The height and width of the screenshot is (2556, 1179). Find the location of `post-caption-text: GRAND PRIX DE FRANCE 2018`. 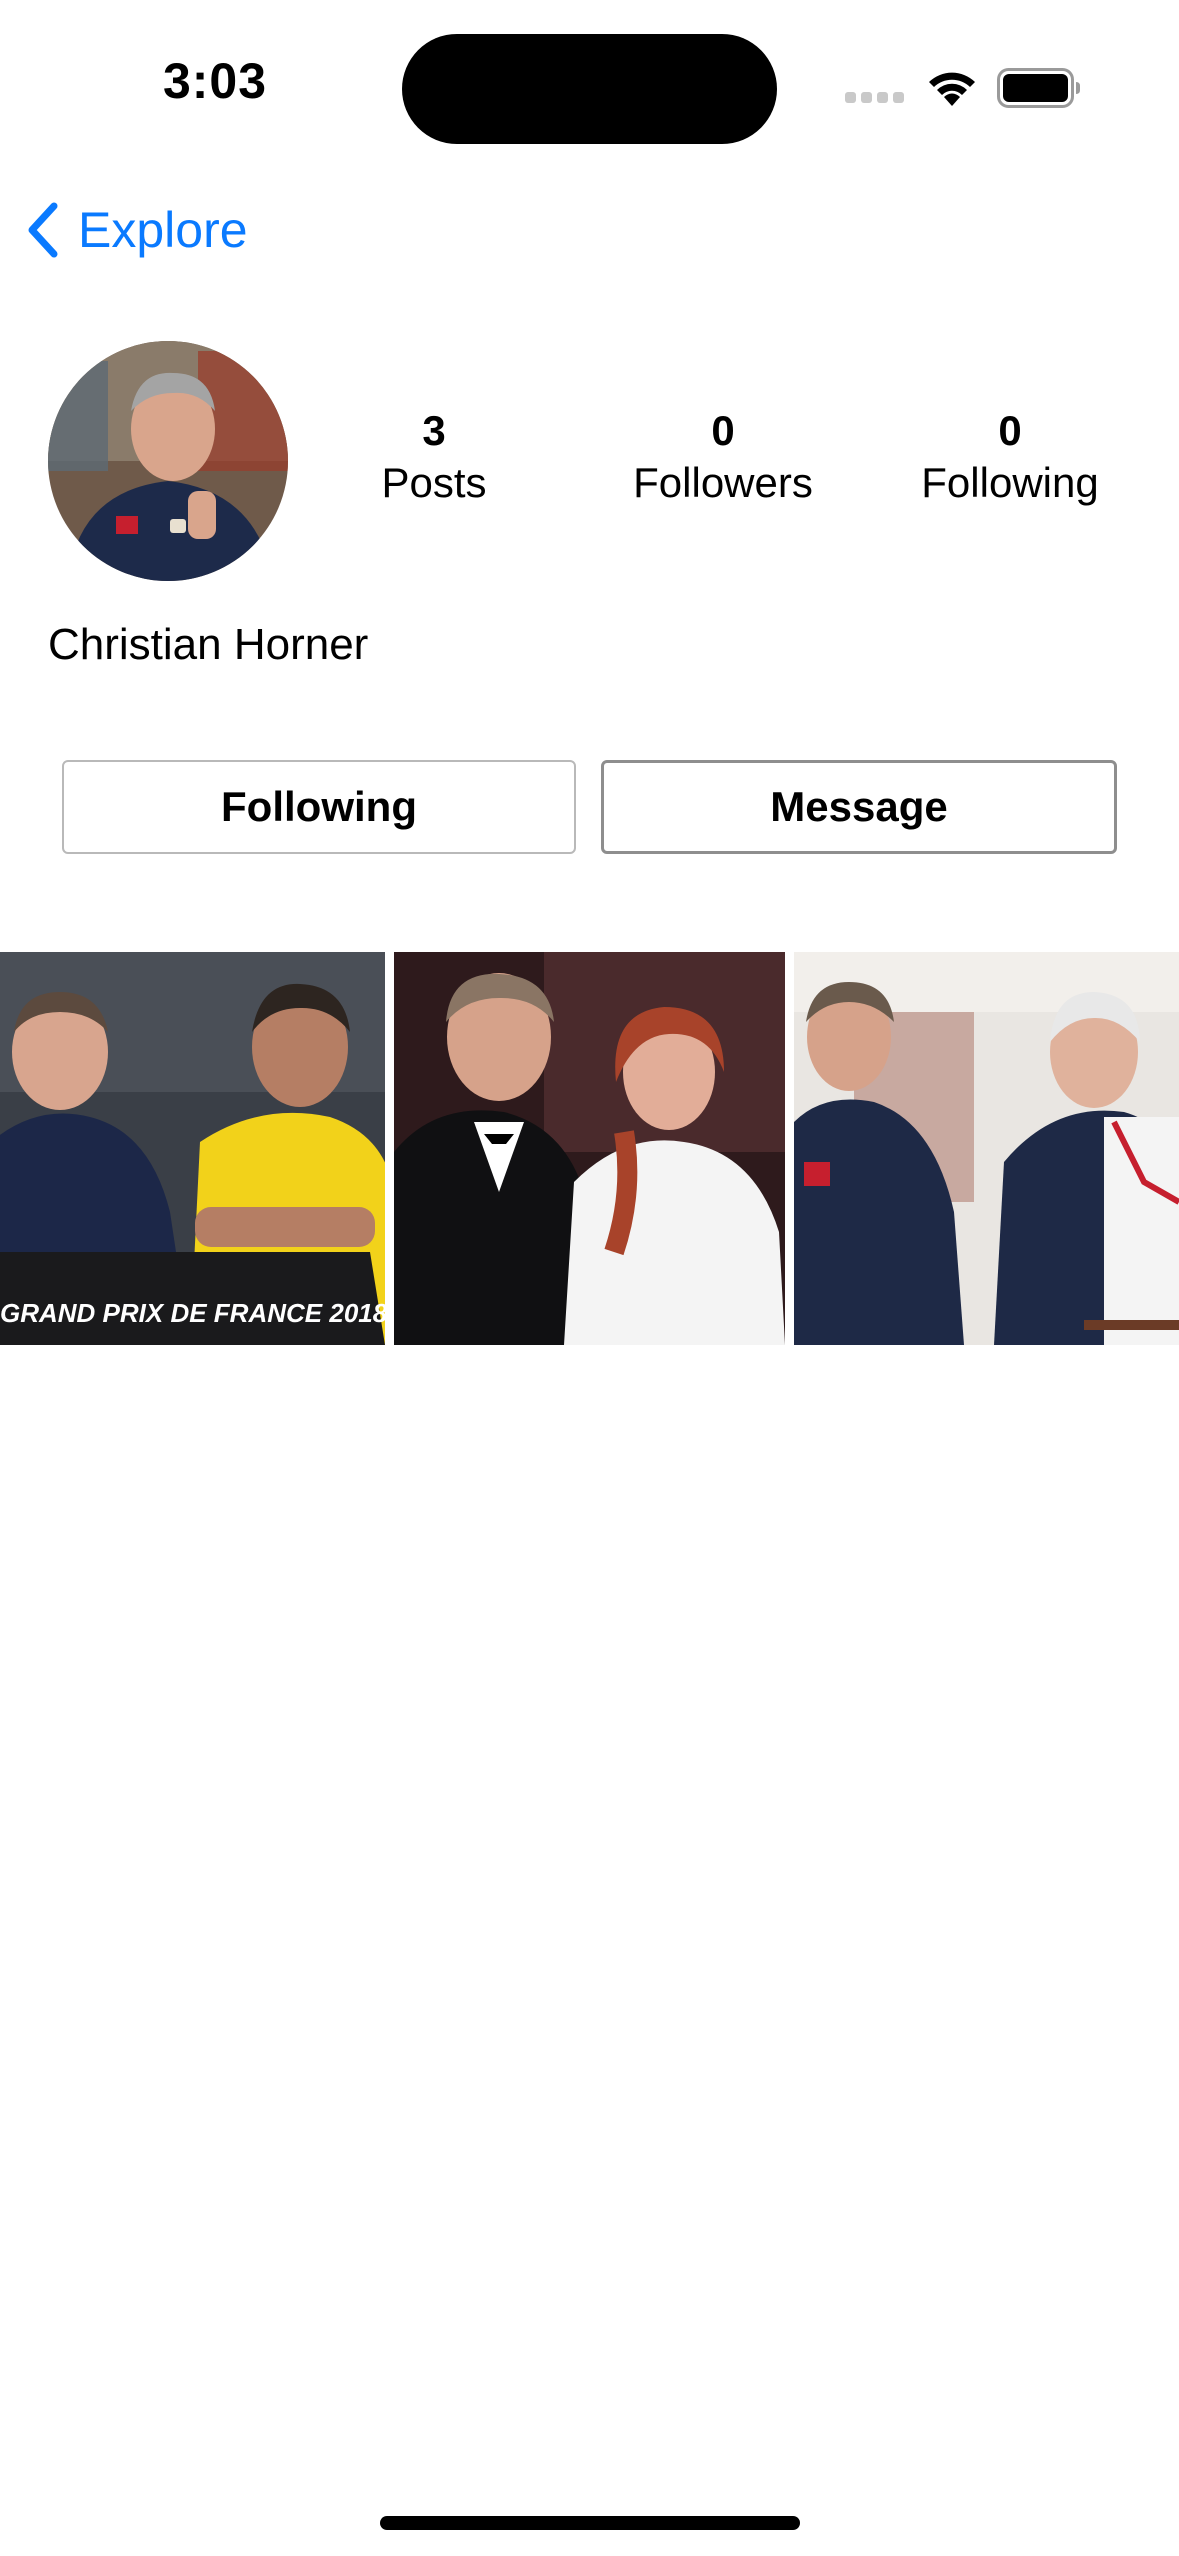

post-caption-text: GRAND PRIX DE FRANCE 2018 is located at coordinates (192, 1313).